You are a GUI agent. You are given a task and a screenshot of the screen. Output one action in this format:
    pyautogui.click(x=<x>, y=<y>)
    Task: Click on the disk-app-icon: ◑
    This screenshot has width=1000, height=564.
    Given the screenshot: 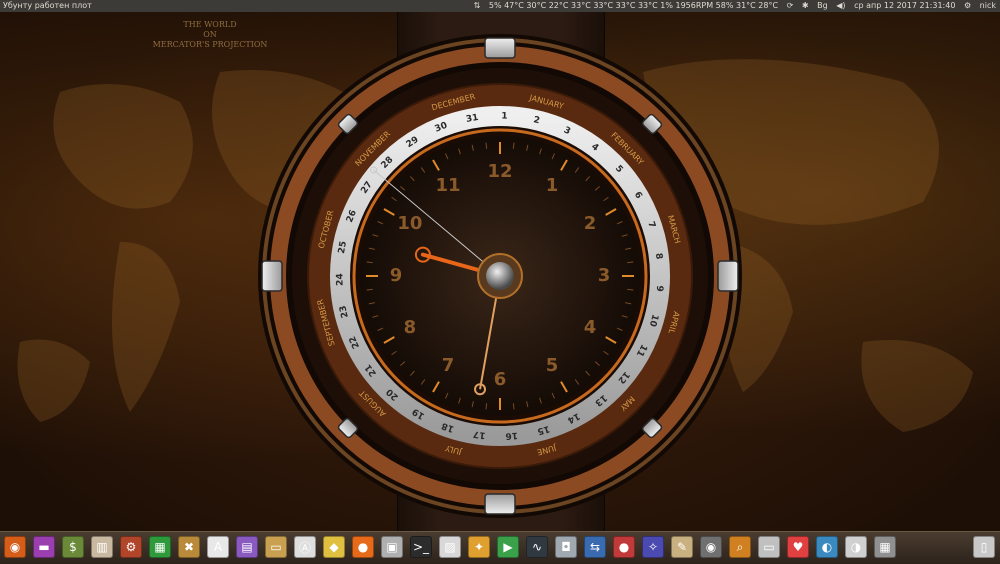 What is the action you would take?
    pyautogui.click(x=856, y=547)
    